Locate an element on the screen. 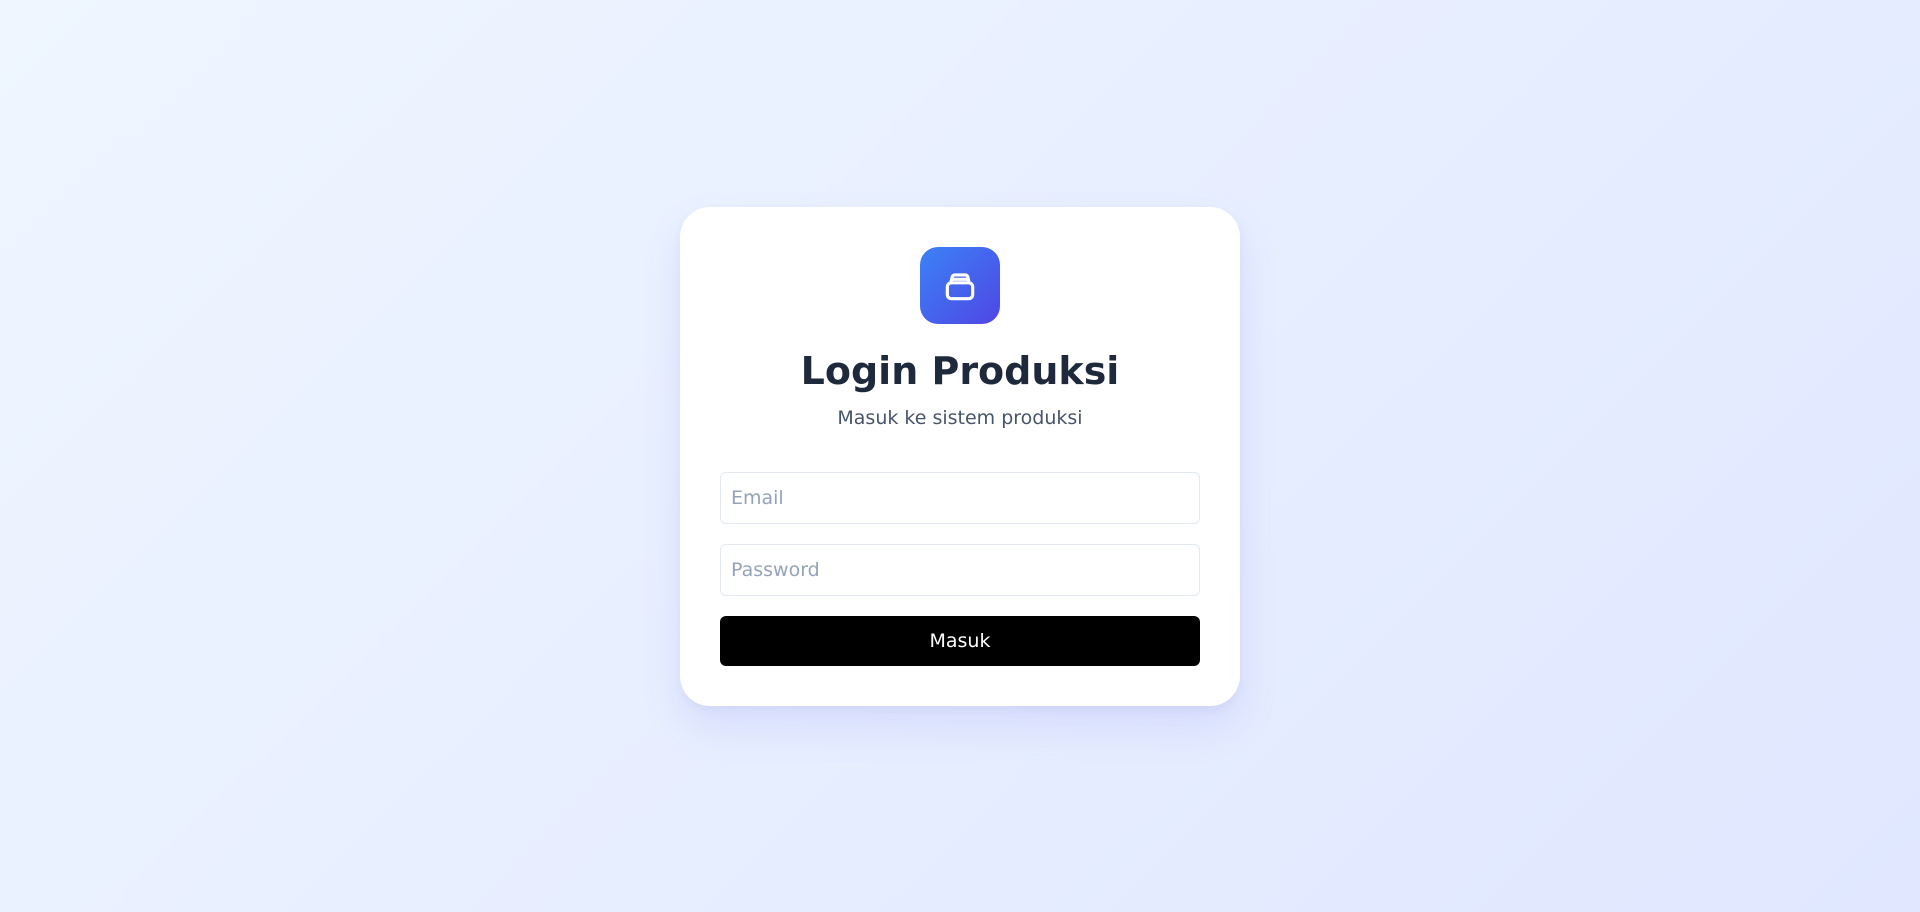  page-subtitle: Masuk ke sistem produksi is located at coordinates (960, 418).